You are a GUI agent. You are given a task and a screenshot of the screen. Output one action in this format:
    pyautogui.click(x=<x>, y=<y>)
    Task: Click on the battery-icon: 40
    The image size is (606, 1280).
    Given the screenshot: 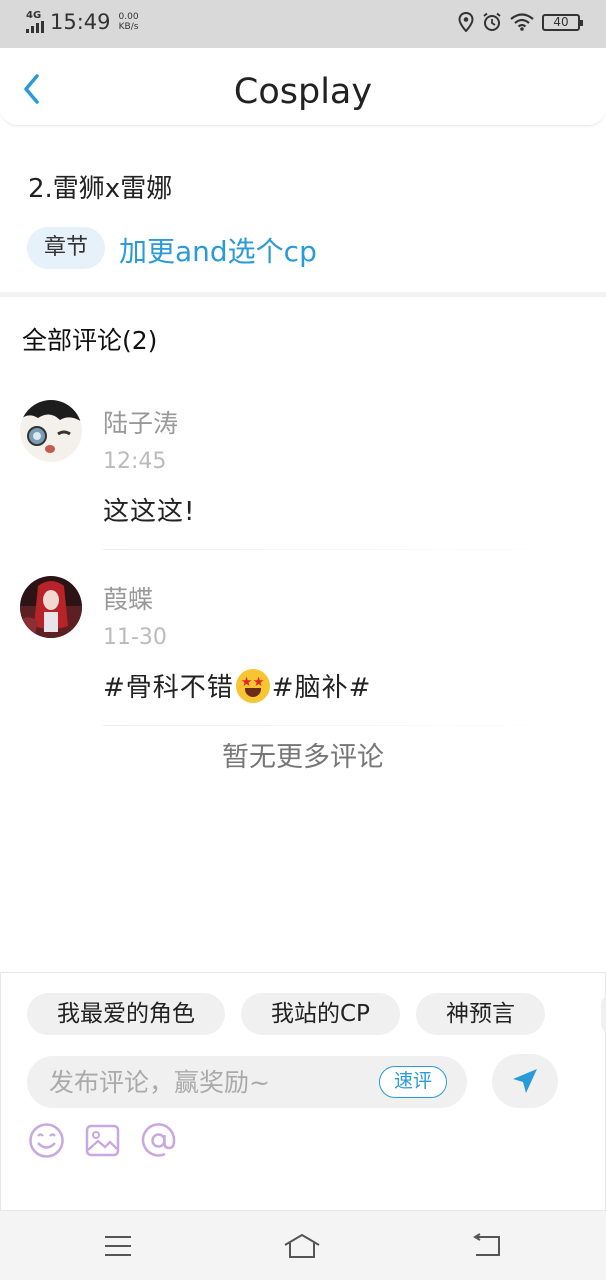 What is the action you would take?
    pyautogui.click(x=562, y=22)
    